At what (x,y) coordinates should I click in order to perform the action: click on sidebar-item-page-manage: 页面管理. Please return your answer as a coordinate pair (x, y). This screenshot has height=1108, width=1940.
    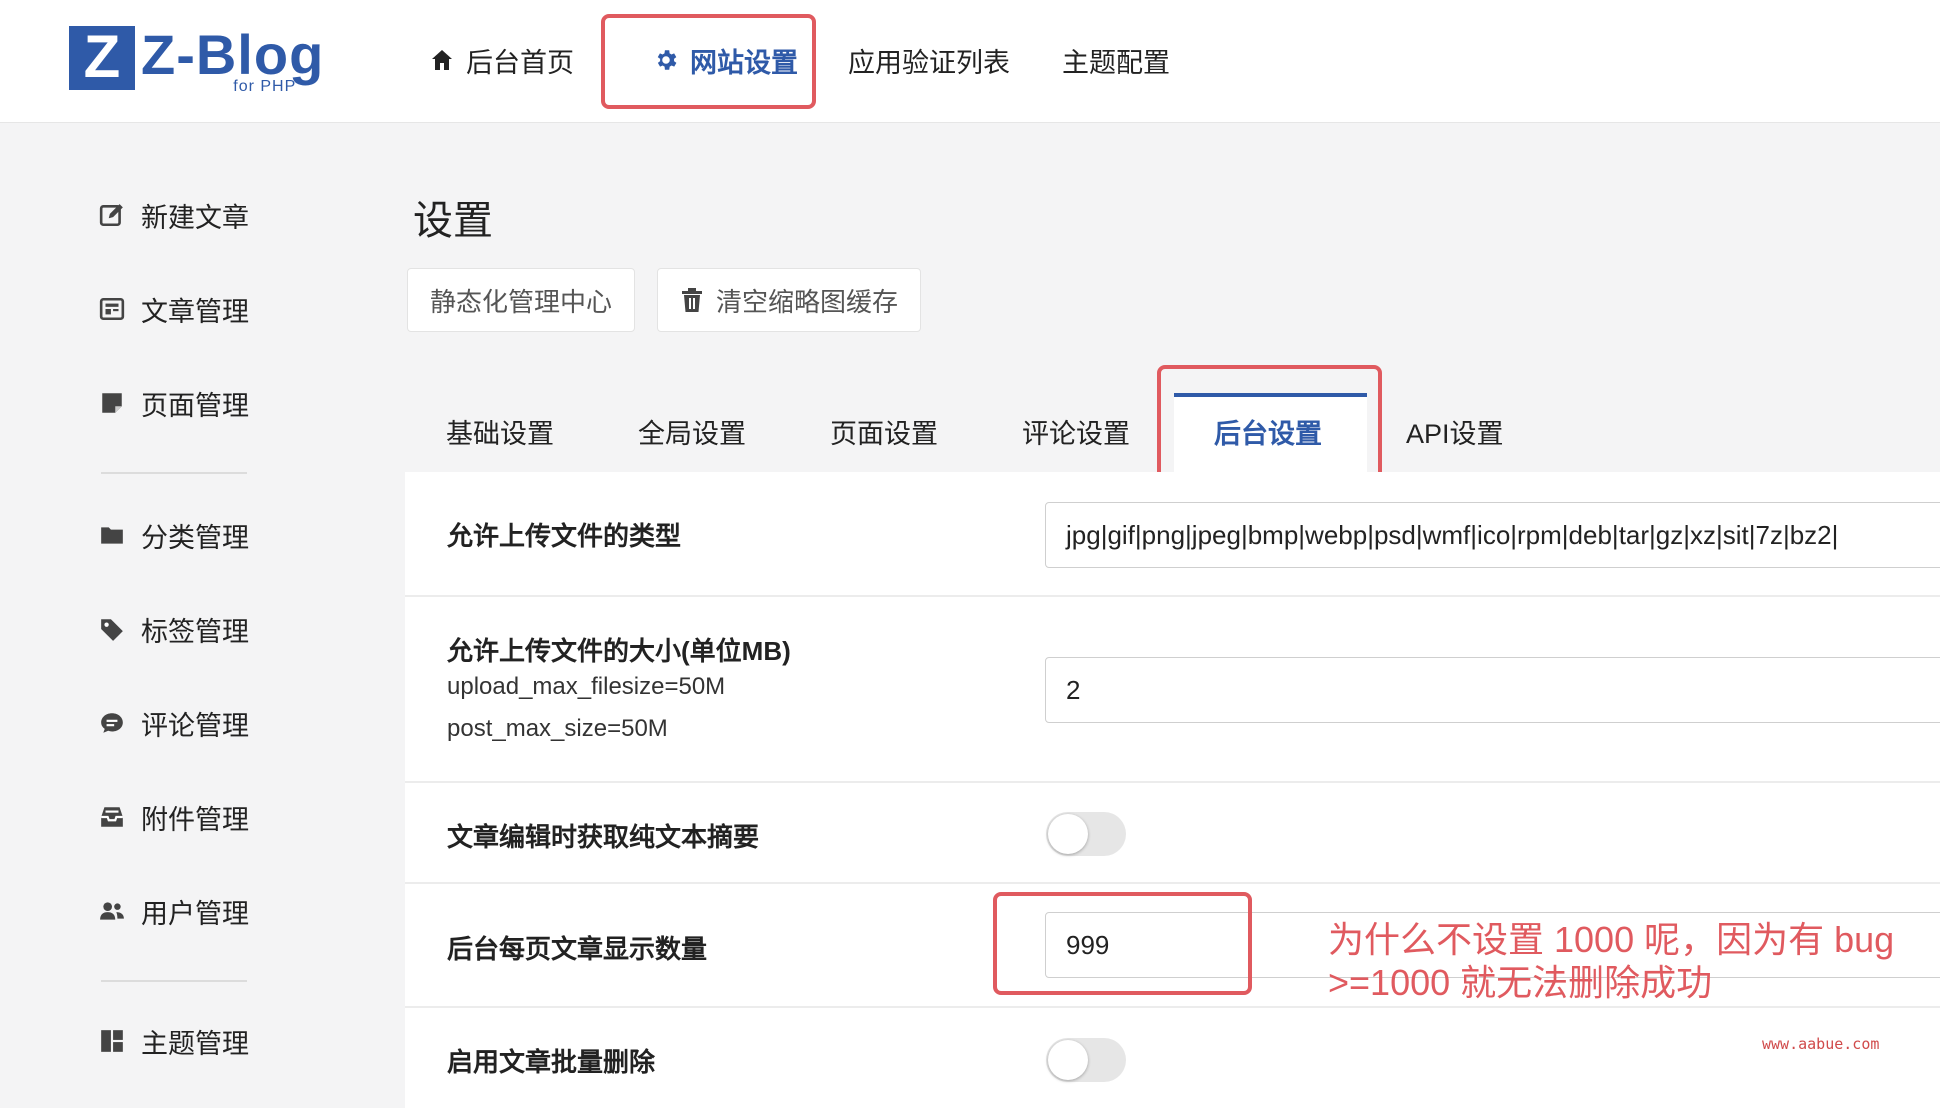
    Looking at the image, I should click on (173, 403).